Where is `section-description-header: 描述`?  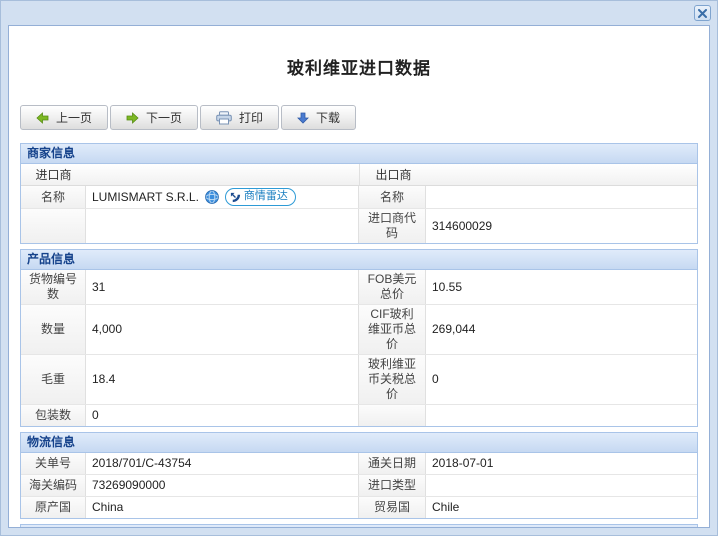 section-description-header: 描述 is located at coordinates (359, 526).